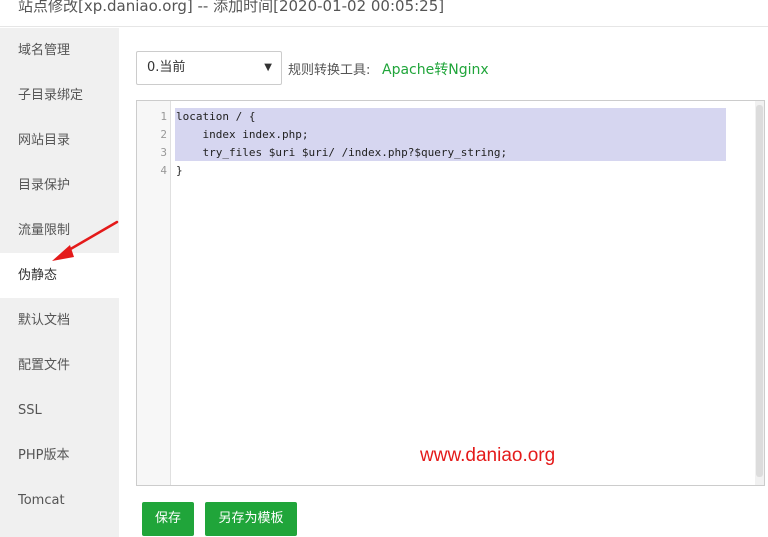 This screenshot has width=768, height=537. Describe the element at coordinates (216, 116) in the screenshot. I see `code-line: location / {` at that location.